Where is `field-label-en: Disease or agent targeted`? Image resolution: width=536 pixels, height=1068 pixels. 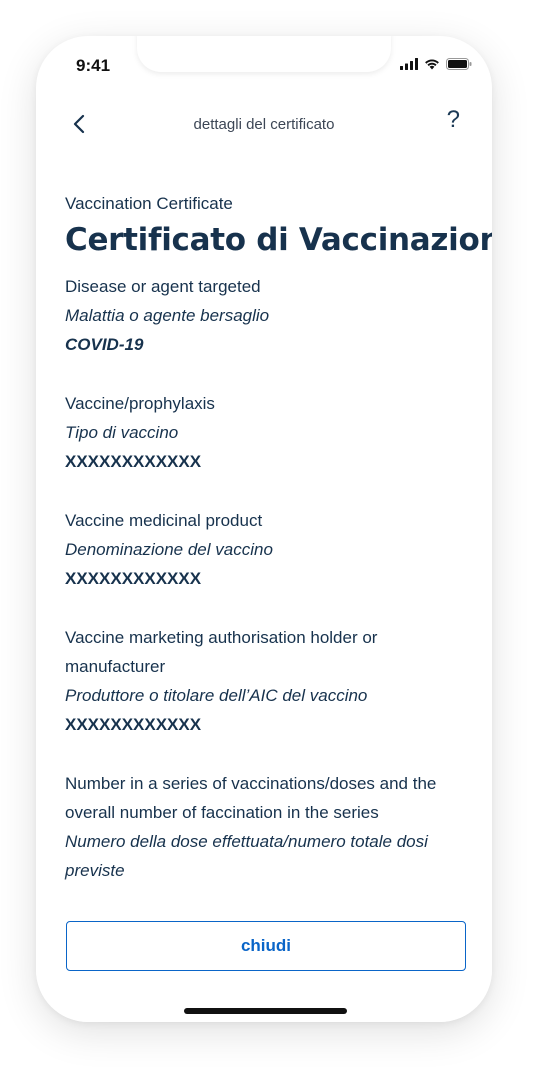
field-label-en: Disease or agent targeted is located at coordinates (163, 286).